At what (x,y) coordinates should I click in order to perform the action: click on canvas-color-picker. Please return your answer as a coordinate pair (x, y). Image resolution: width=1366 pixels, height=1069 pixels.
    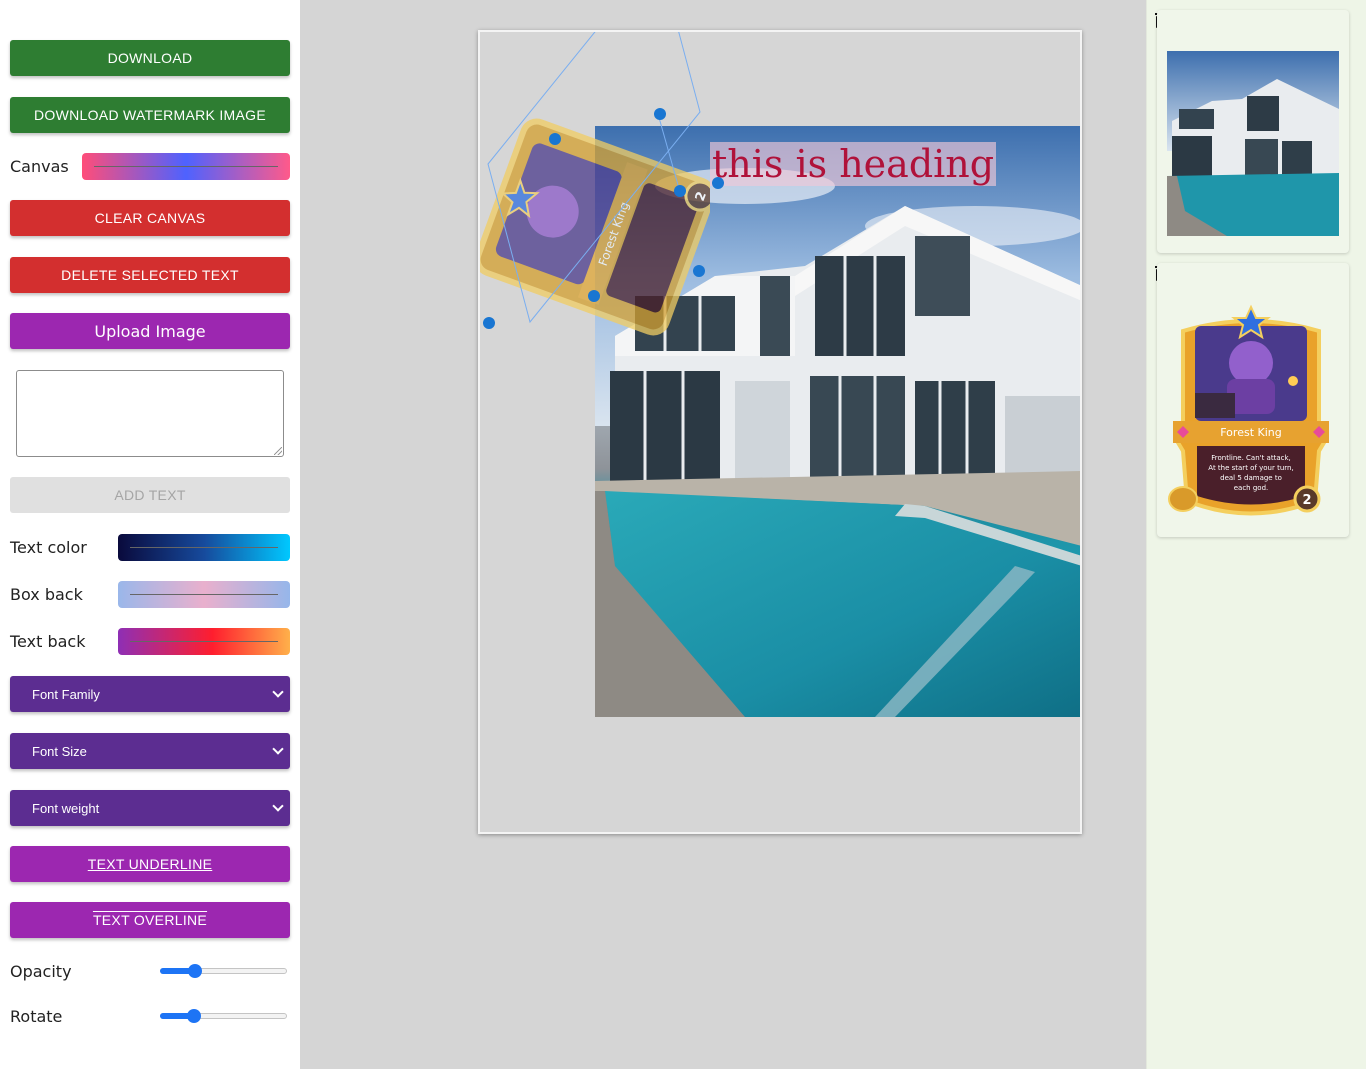
    Looking at the image, I should click on (186, 166).